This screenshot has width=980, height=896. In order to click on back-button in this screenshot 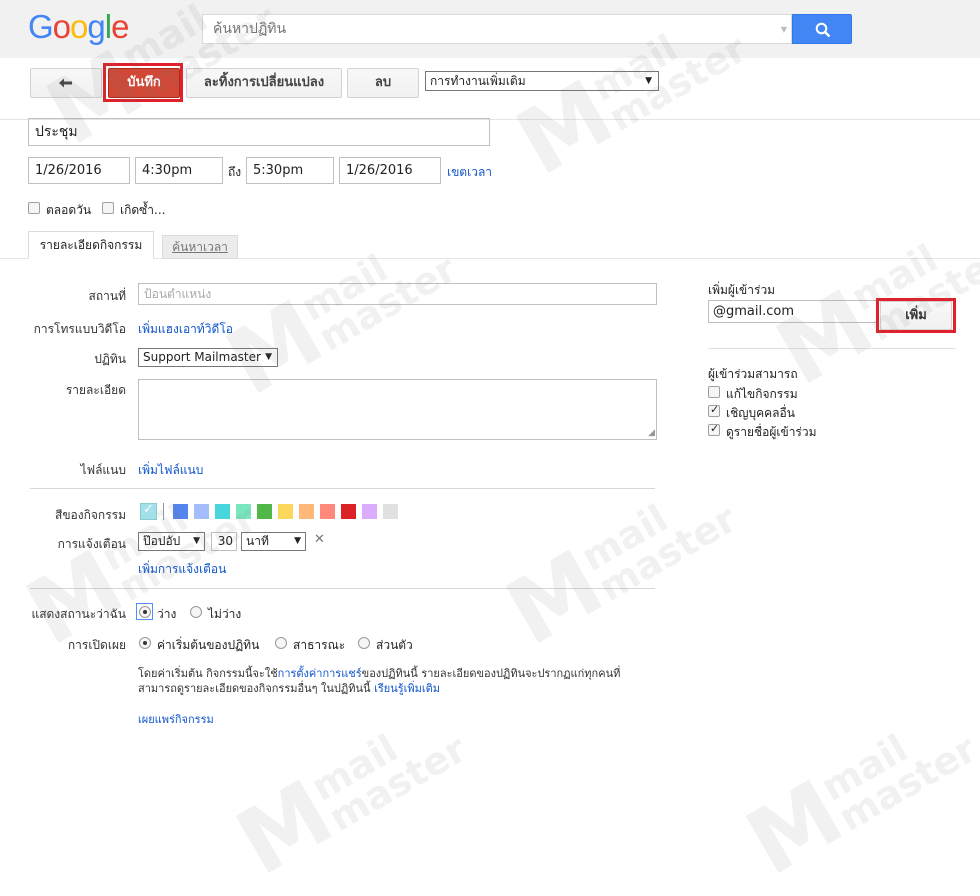, I will do `click(66, 83)`.